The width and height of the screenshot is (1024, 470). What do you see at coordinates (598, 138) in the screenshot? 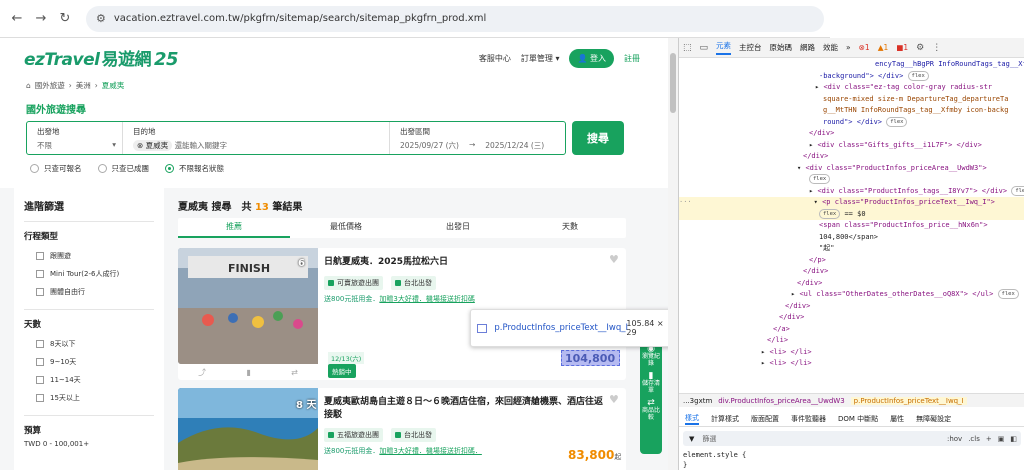
I see `search-button: 搜尋` at bounding box center [598, 138].